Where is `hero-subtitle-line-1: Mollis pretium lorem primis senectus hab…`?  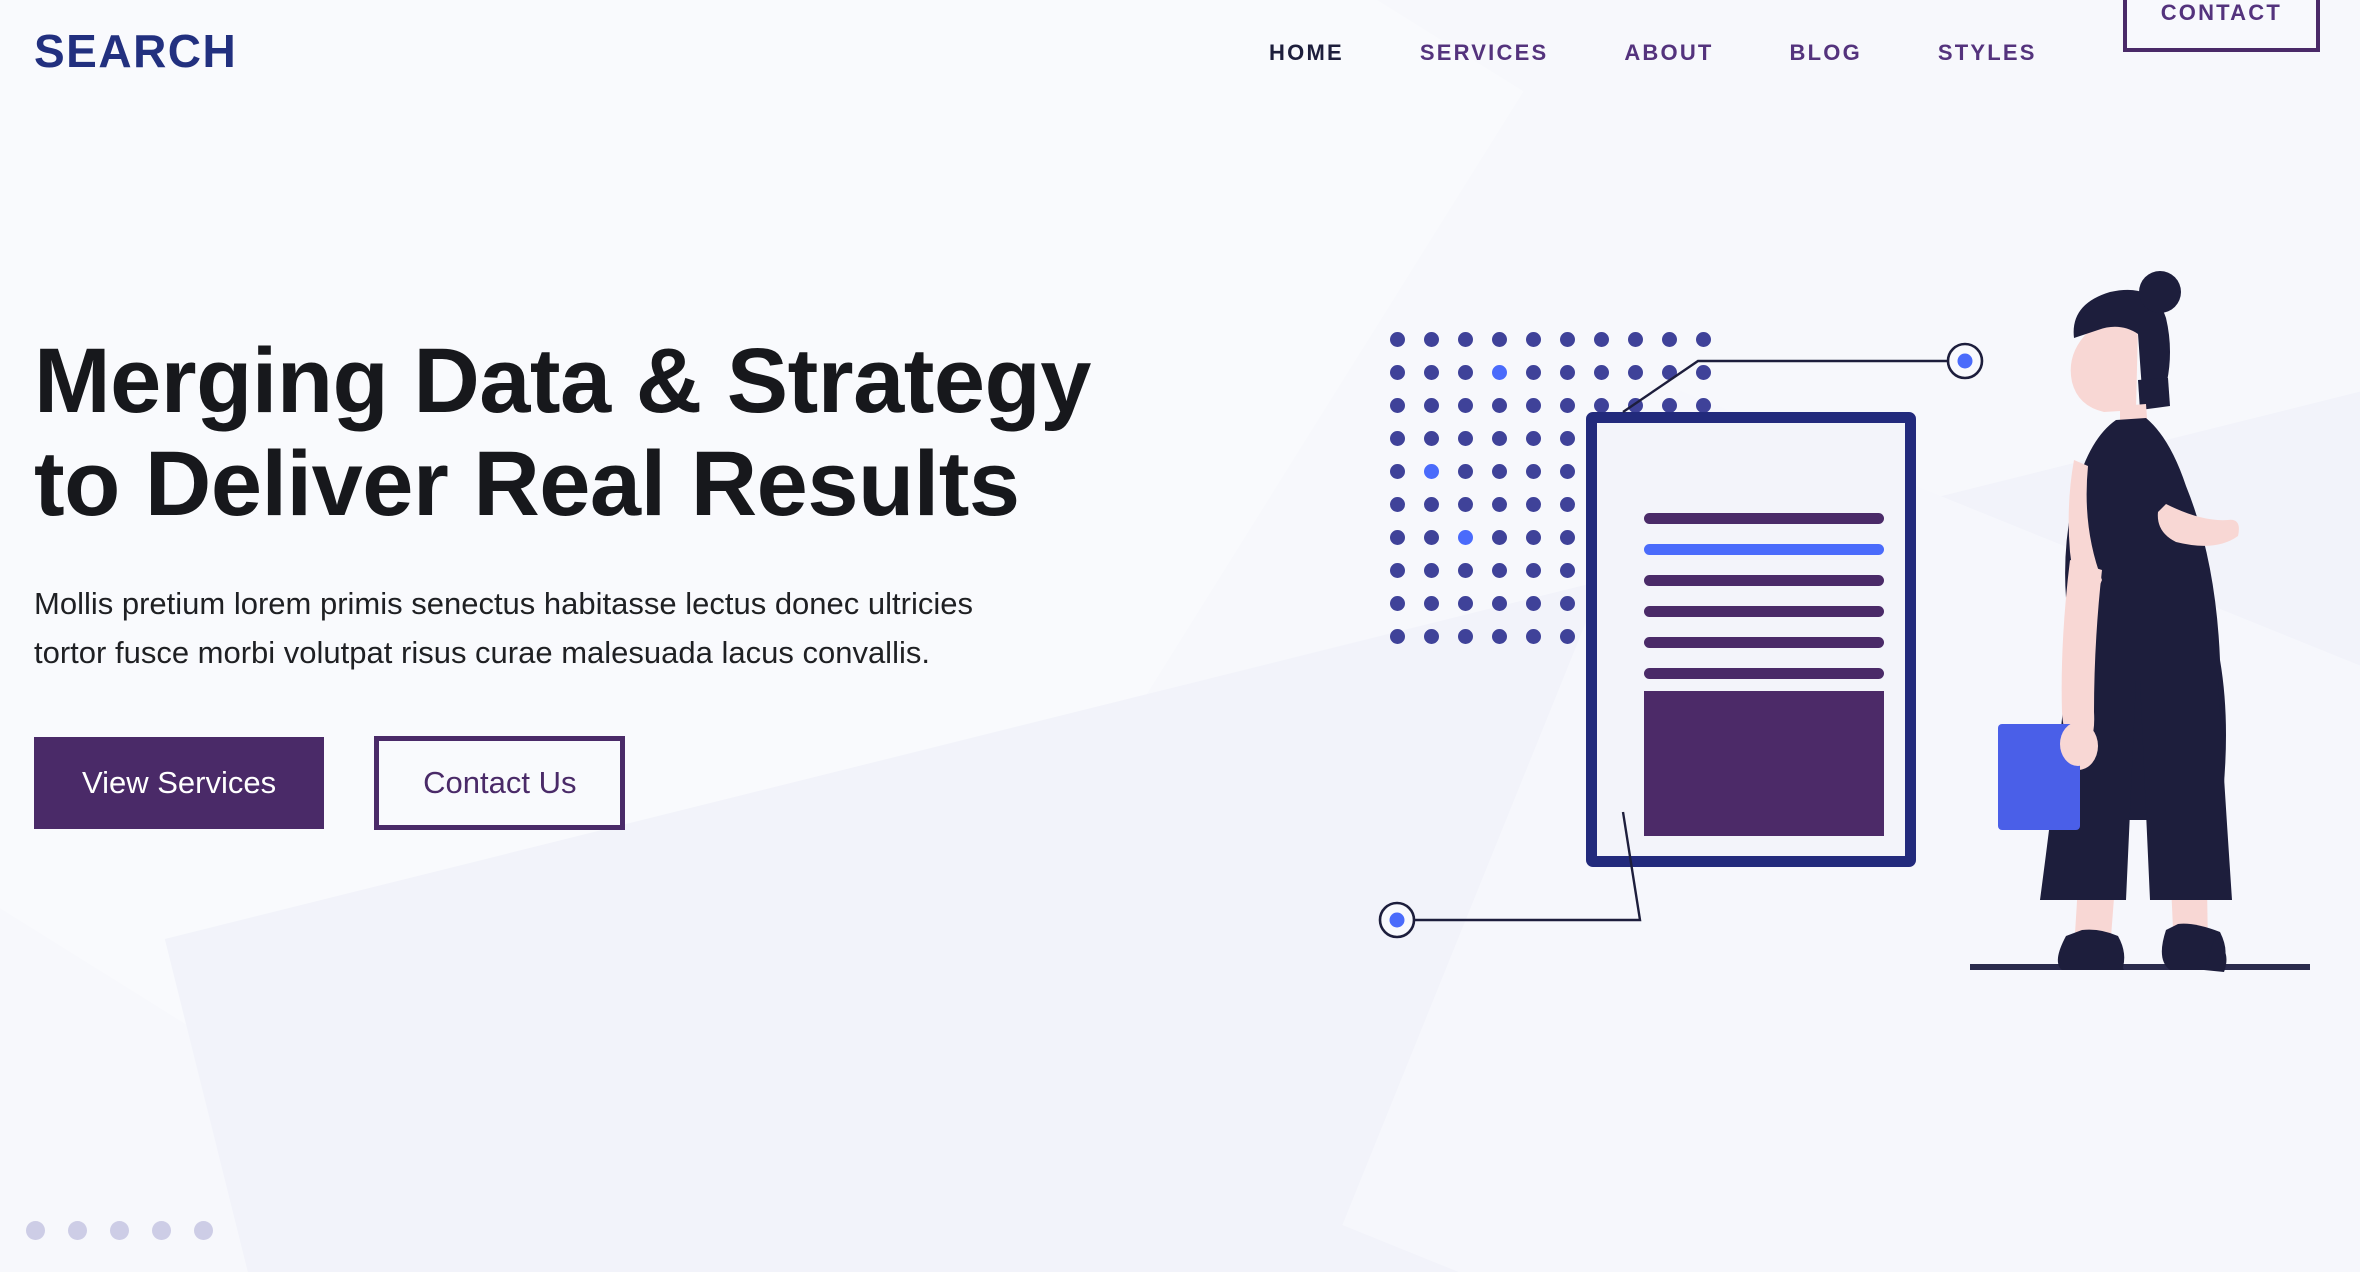 hero-subtitle-line-1: Mollis pretium lorem primis senectus hab… is located at coordinates (503, 604).